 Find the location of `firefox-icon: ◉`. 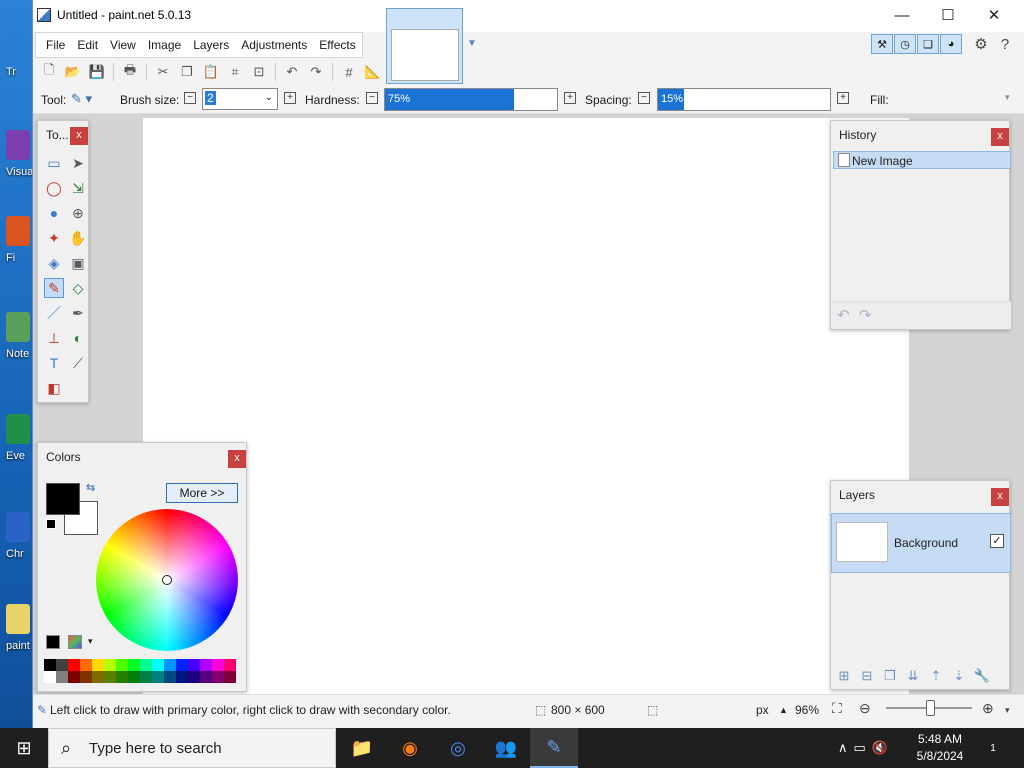

firefox-icon: ◉ is located at coordinates (410, 748).